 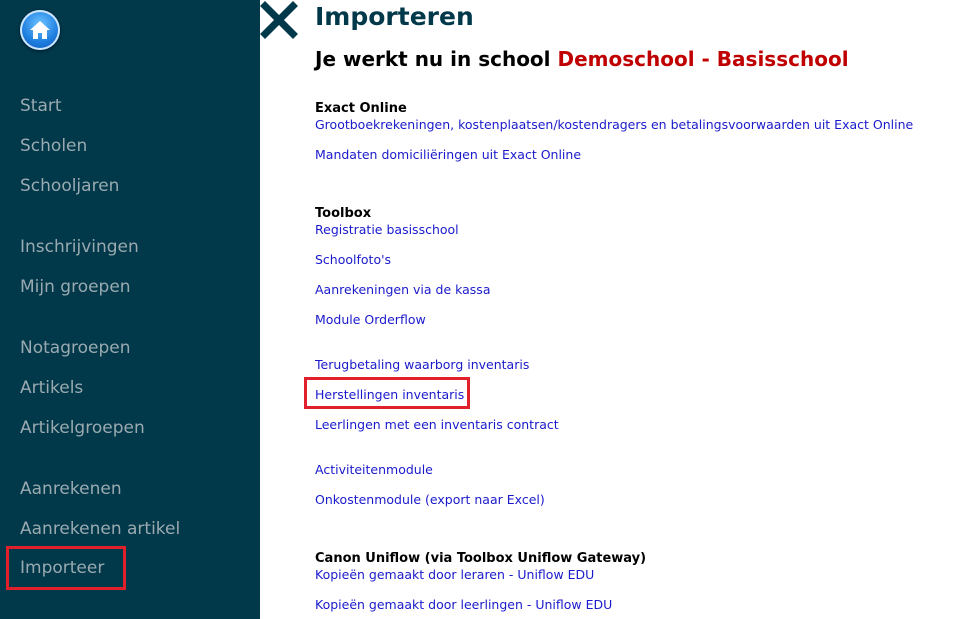 I want to click on sidebar-item-inschrijvingen: Inschrijvingen, so click(x=79, y=247).